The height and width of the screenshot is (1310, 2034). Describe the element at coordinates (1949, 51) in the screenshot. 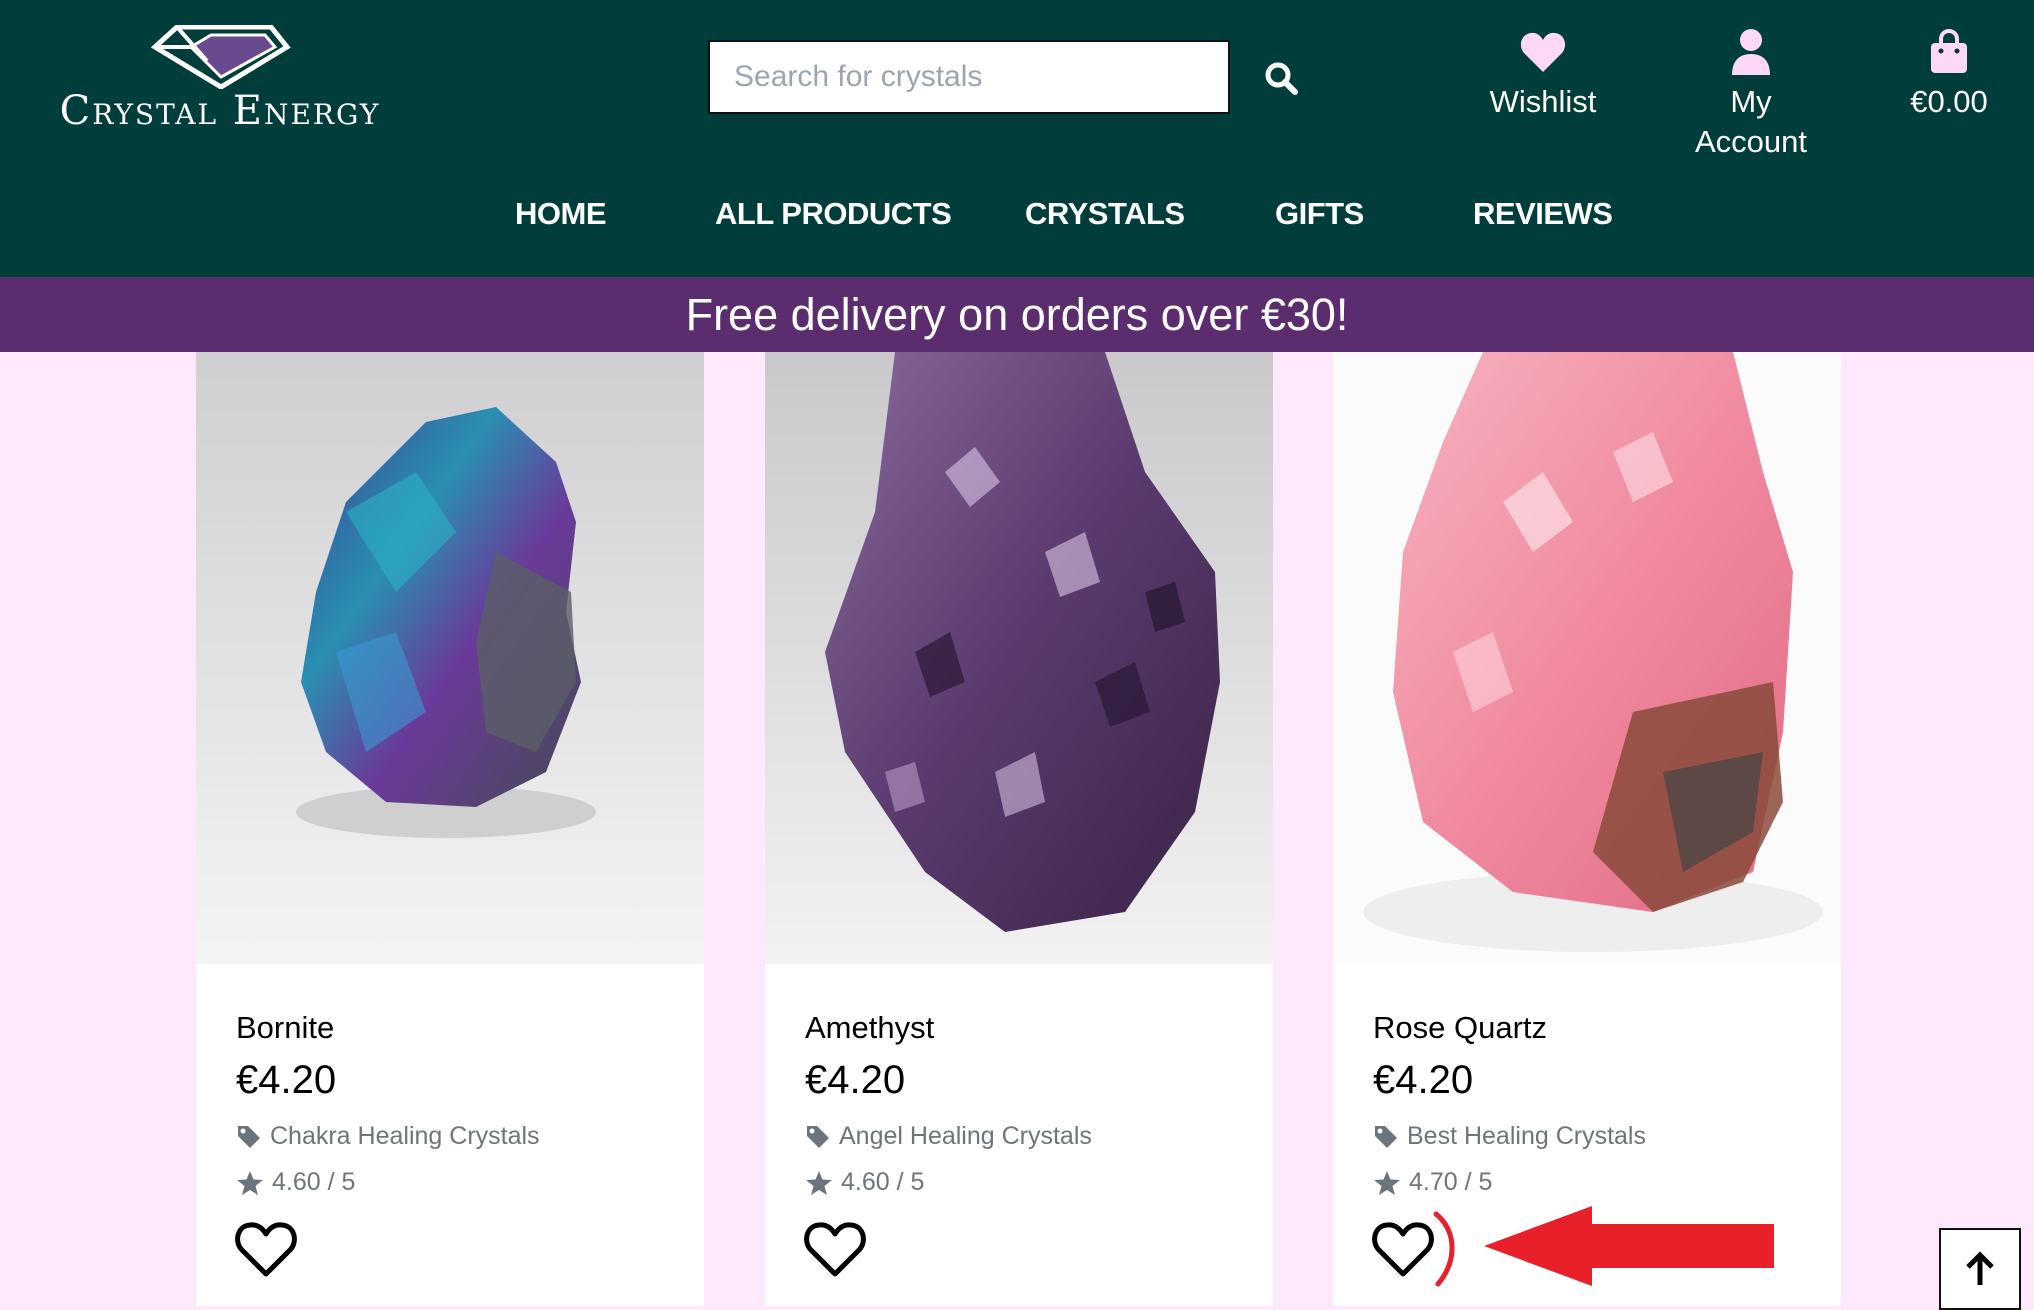

I see `shopping-bag-icon` at that location.